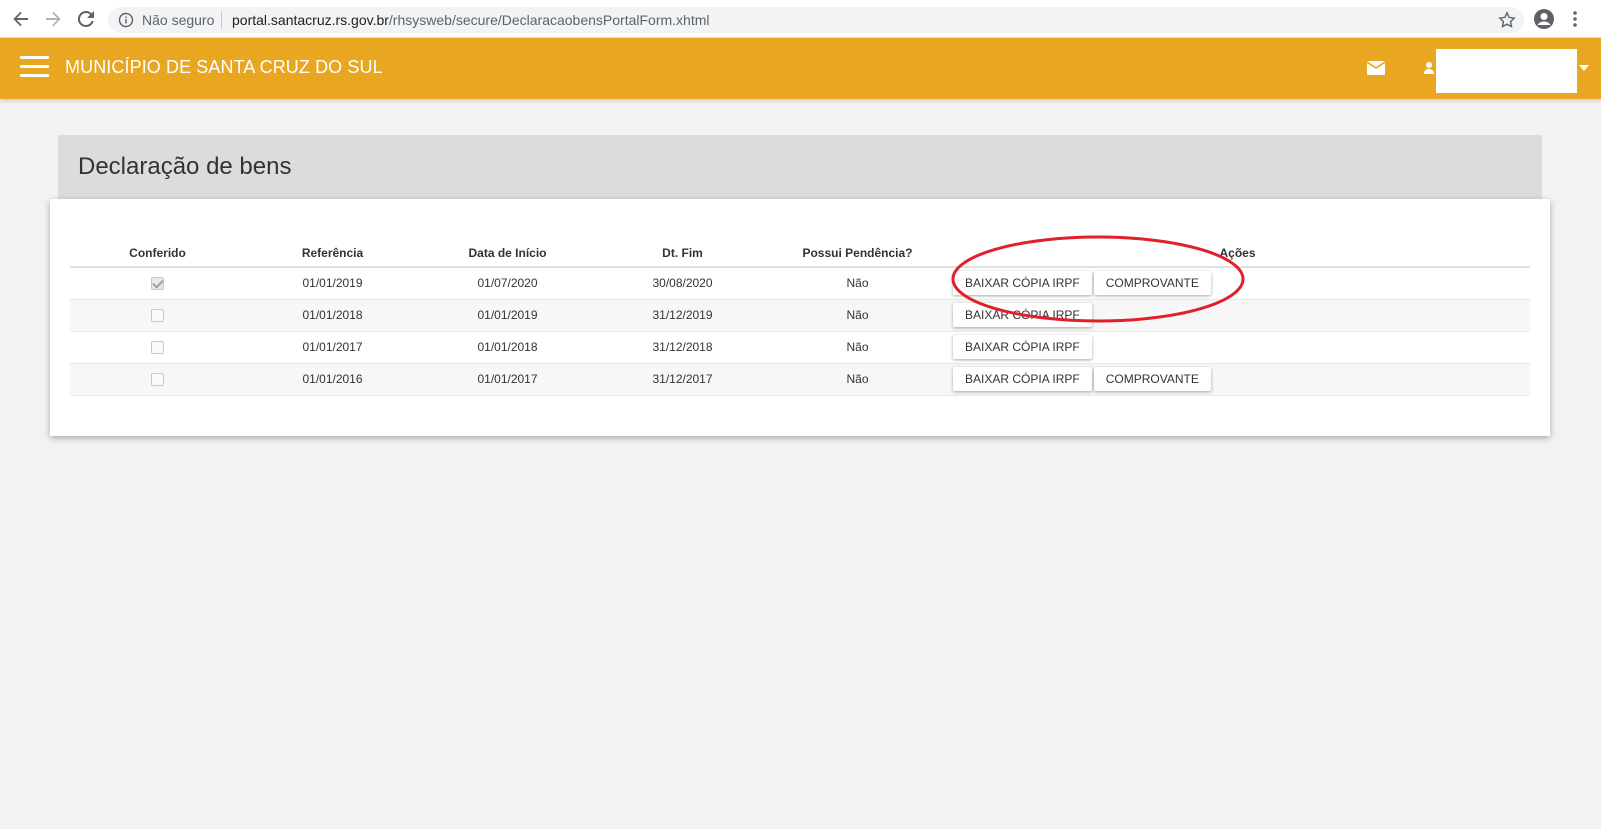 This screenshot has height=829, width=1601. What do you see at coordinates (332, 347) in the screenshot?
I see `referencia-cell: 01/01/2017` at bounding box center [332, 347].